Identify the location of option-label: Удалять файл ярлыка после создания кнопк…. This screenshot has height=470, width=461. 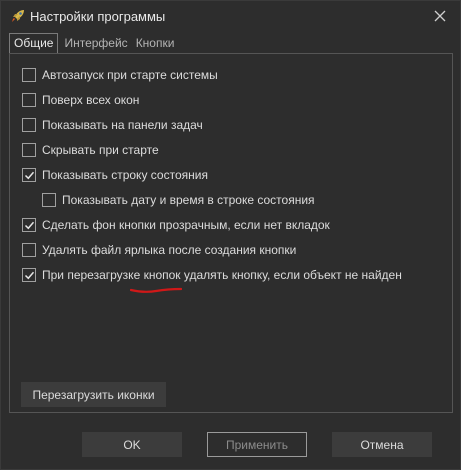
(169, 250).